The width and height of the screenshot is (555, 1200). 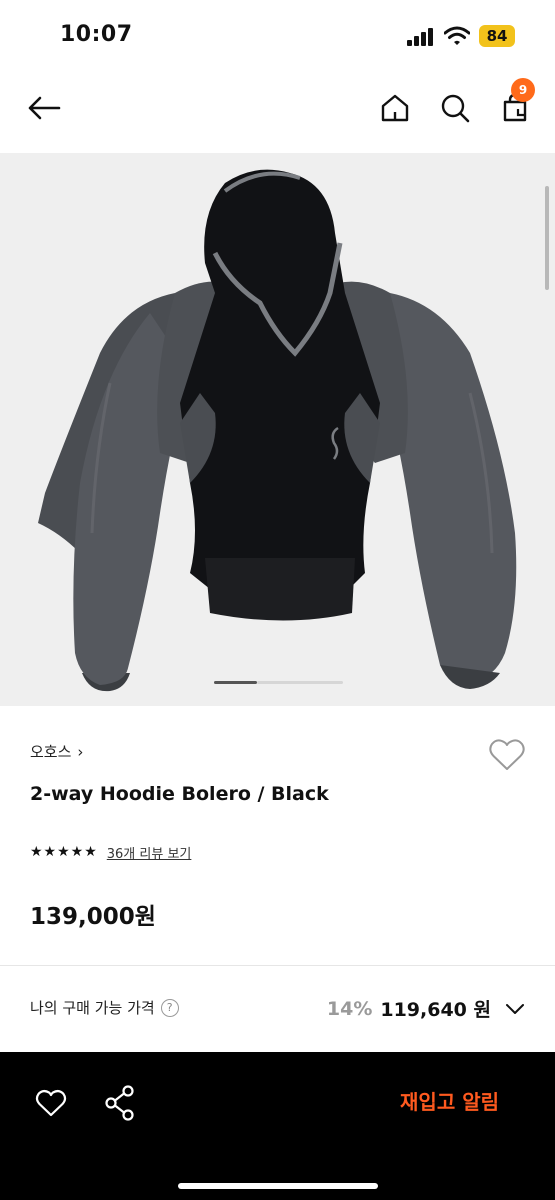 I want to click on arrow-left-icon, so click(x=44, y=108).